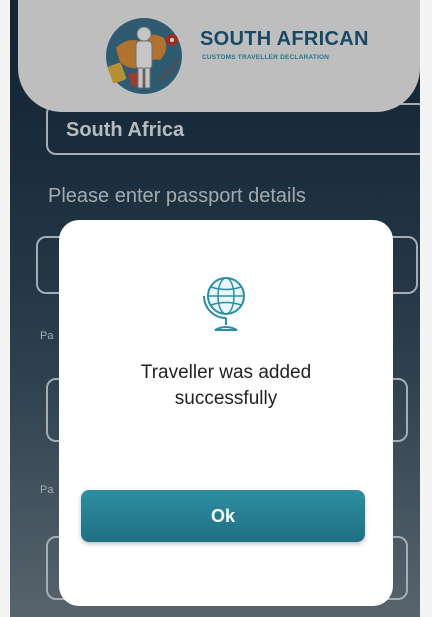 Image resolution: width=432 pixels, height=617 pixels. I want to click on success-message-line1: Traveller was added, so click(226, 372).